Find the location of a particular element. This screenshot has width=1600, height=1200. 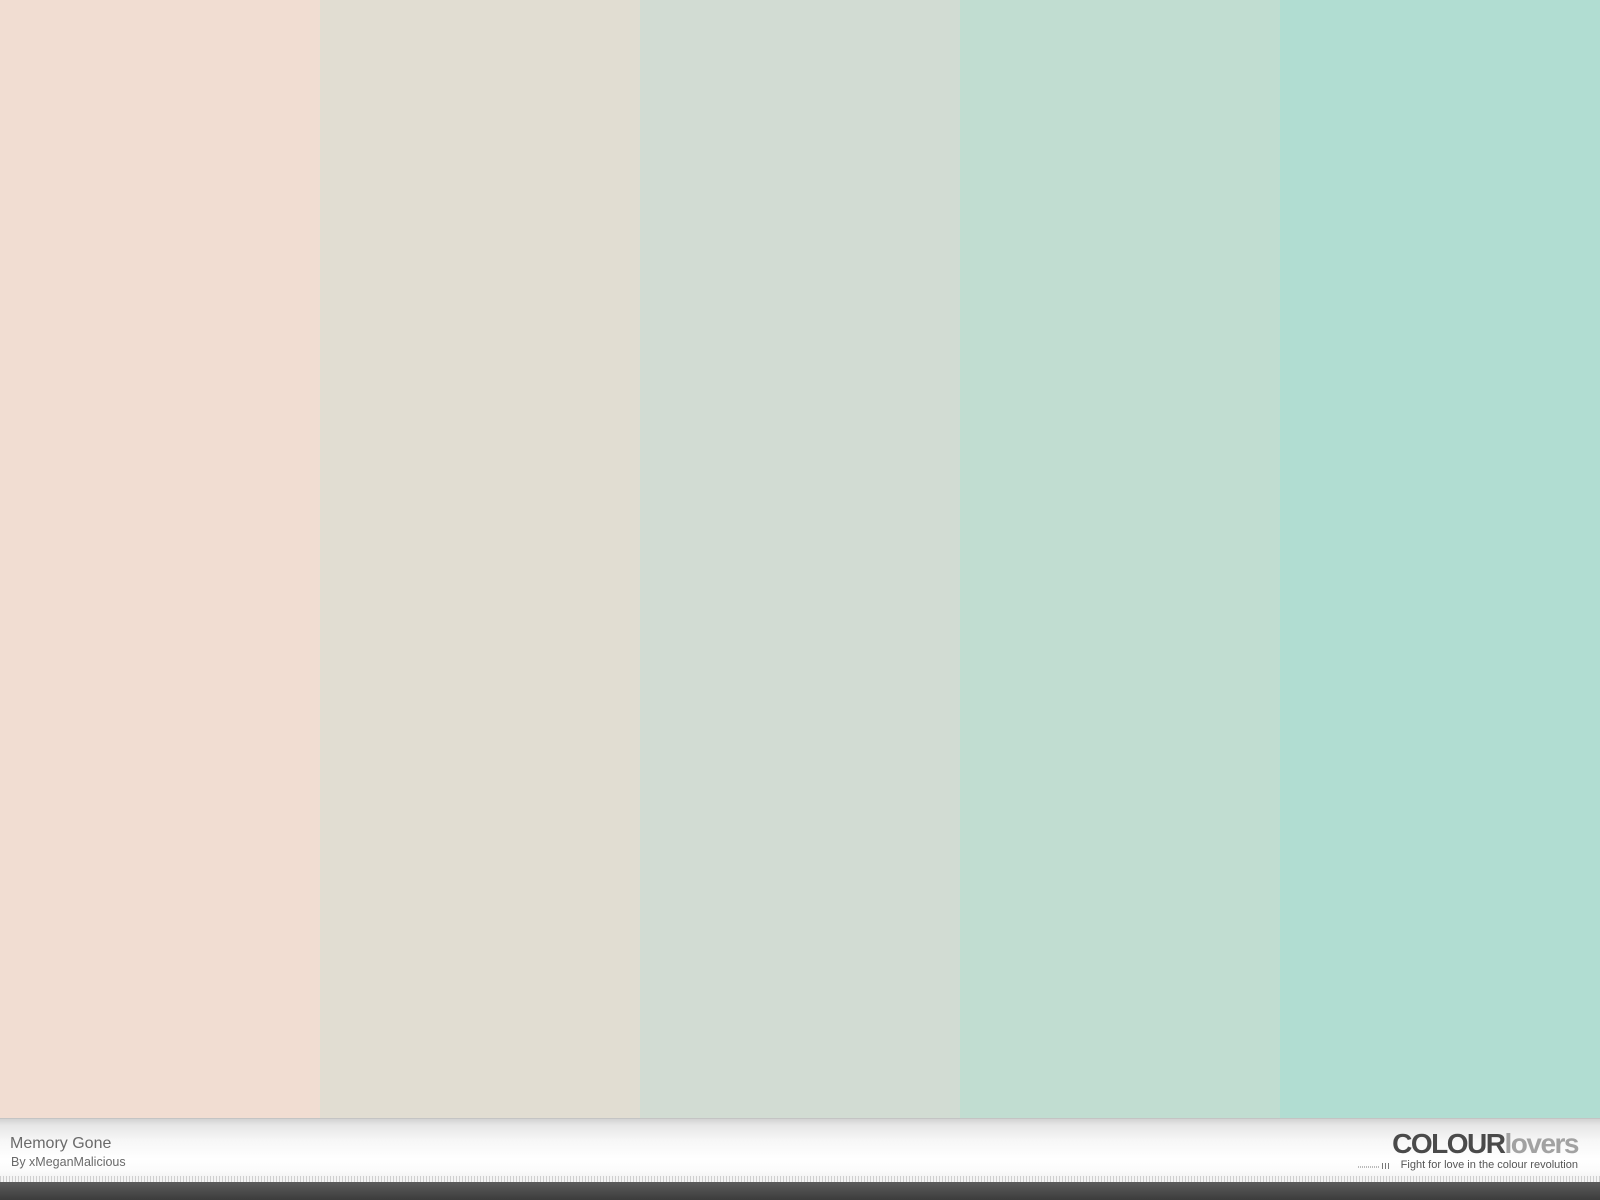

logo-wordmark: COLOURlovers is located at coordinates (1486, 1143).